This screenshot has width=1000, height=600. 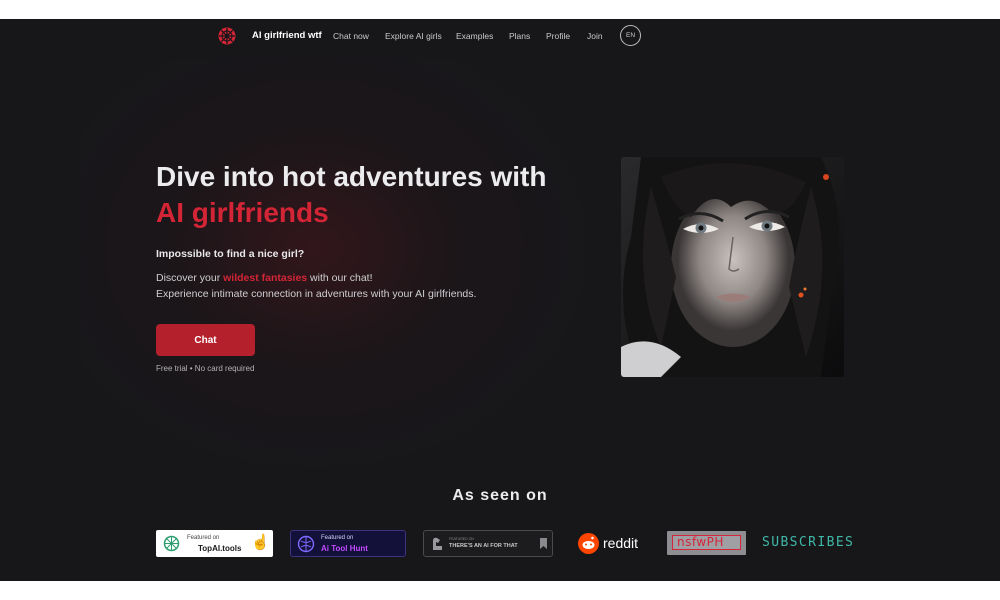 I want to click on nav-chat-now: Chat now, so click(x=351, y=36).